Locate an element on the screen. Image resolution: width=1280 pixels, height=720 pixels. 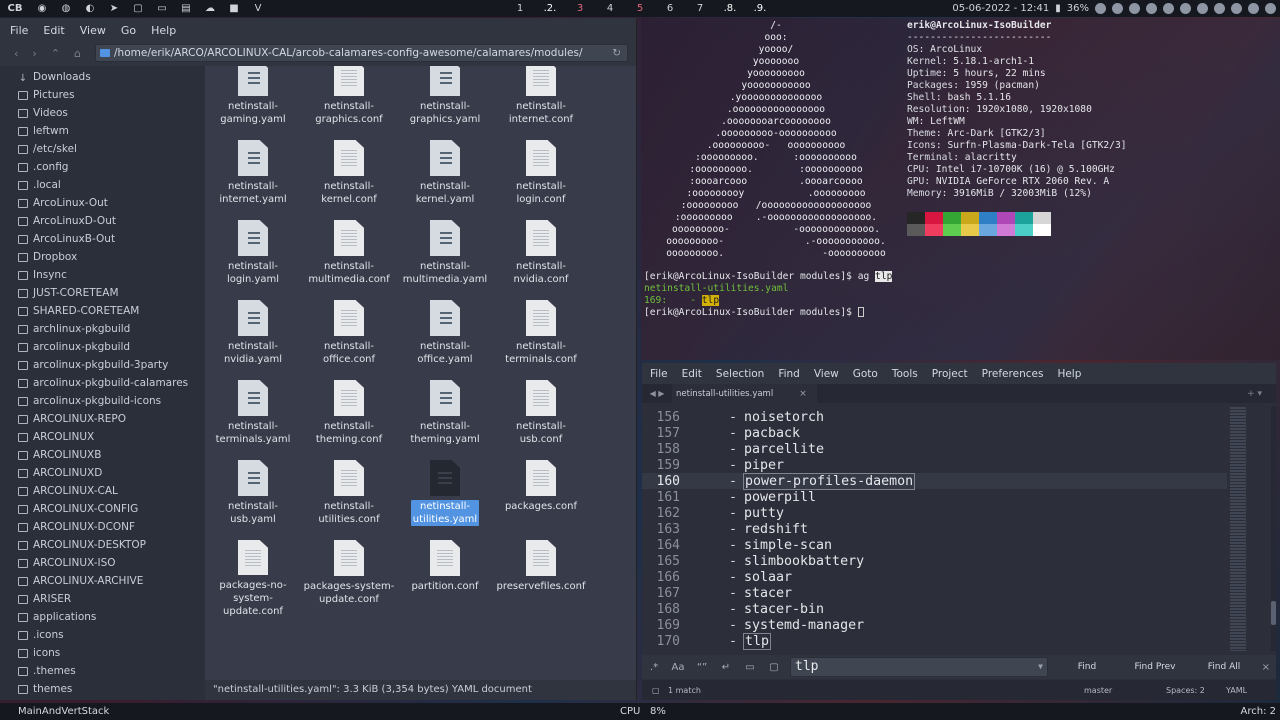
file-item: netinstall-graphics.yaml is located at coordinates (445, 102).